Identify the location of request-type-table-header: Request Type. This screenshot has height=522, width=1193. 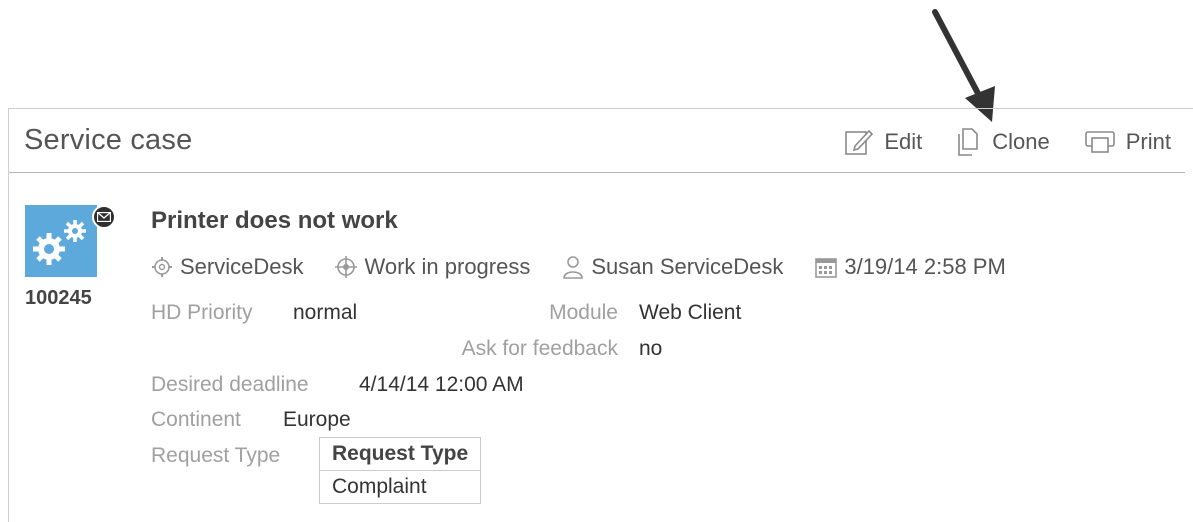
(400, 454).